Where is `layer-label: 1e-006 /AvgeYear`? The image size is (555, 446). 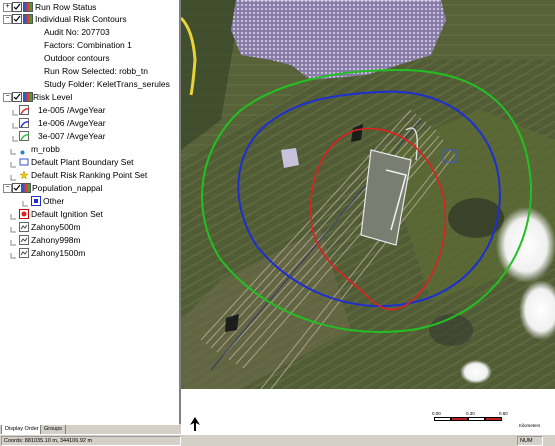
layer-label: 1e-006 /AvgeYear is located at coordinates (72, 123).